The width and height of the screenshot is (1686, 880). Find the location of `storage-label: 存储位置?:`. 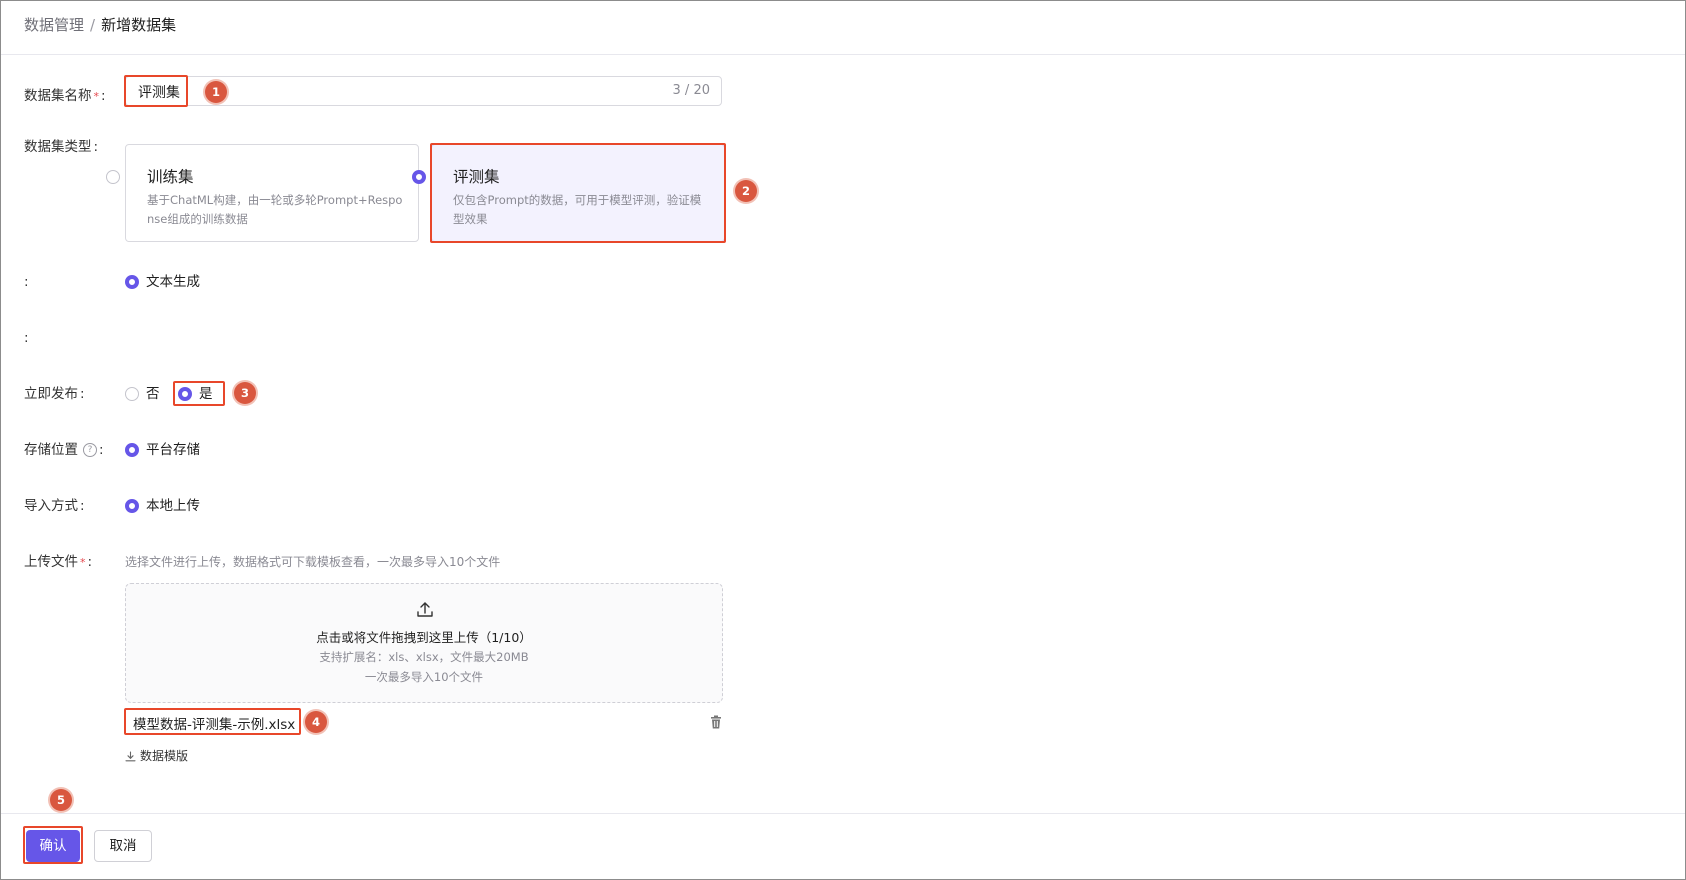

storage-label: 存储位置?: is located at coordinates (64, 450).